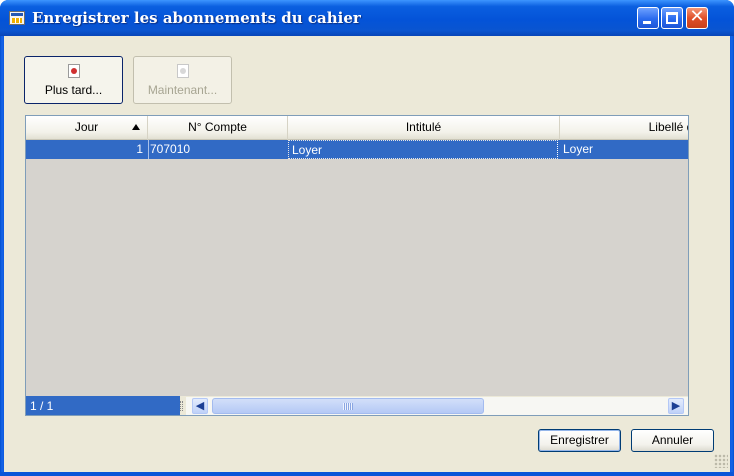 This screenshot has width=734, height=476. What do you see at coordinates (136, 127) in the screenshot?
I see `sort-ascending-icon` at bounding box center [136, 127].